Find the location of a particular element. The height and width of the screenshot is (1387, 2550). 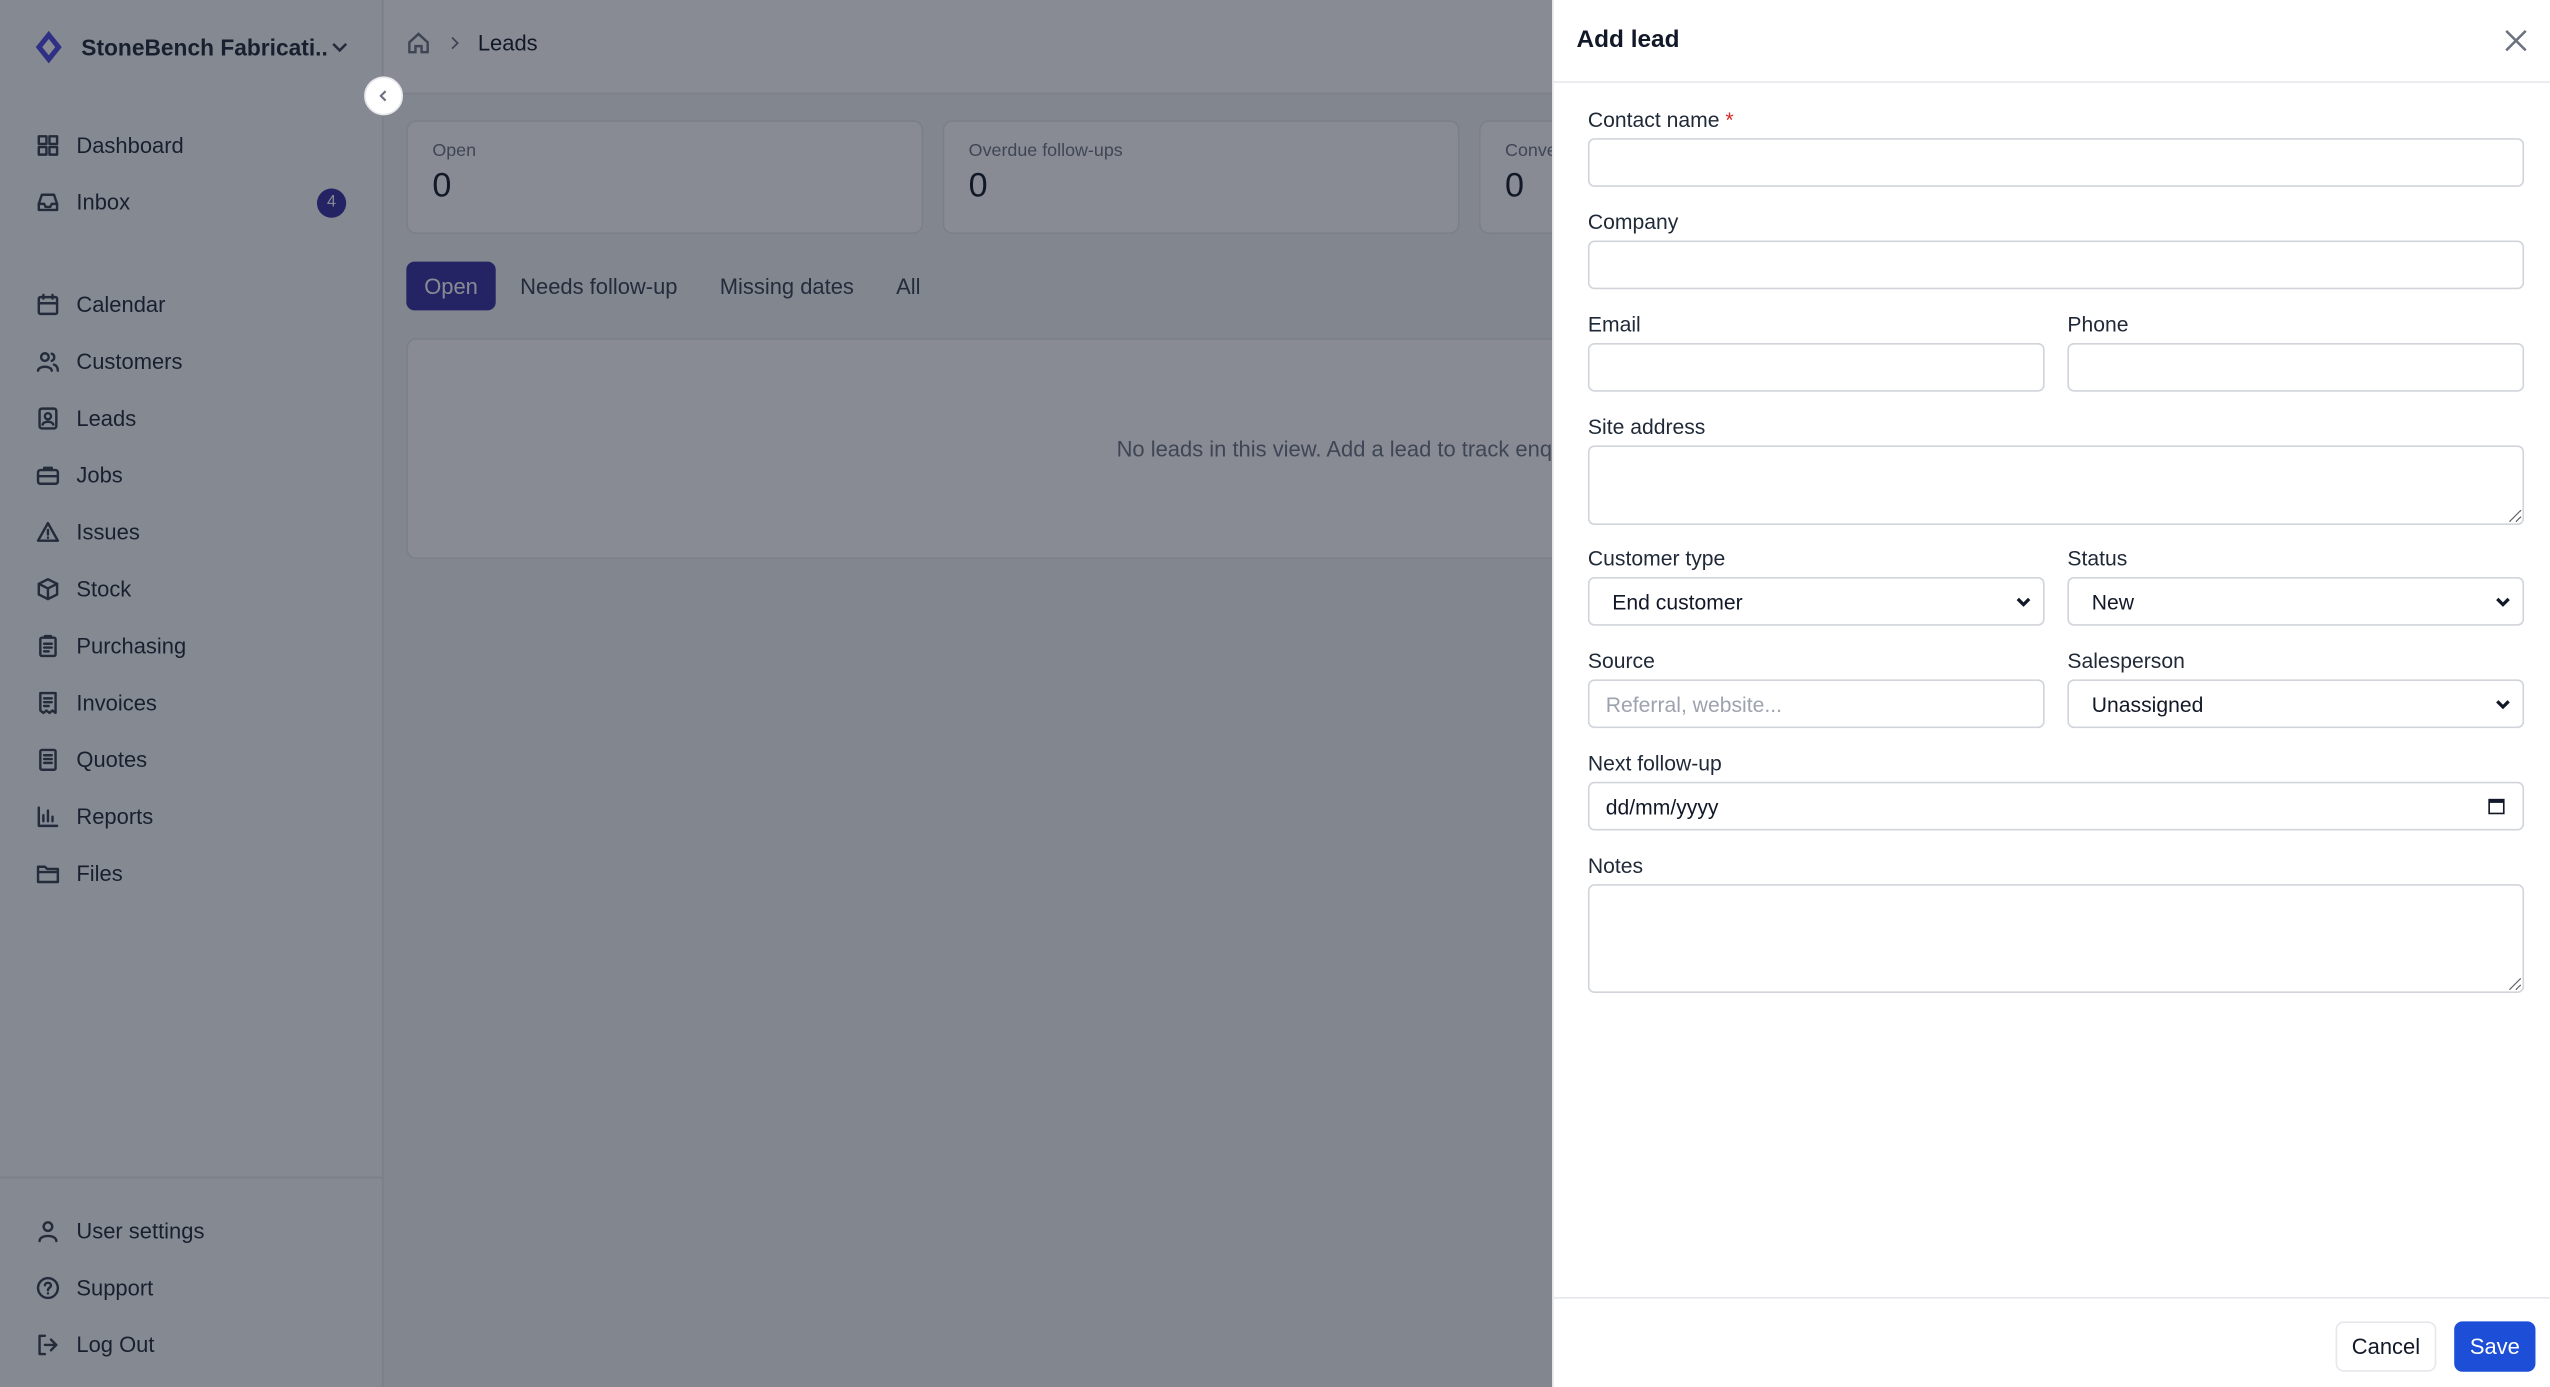

collapse-sidebar-button is located at coordinates (384, 96).